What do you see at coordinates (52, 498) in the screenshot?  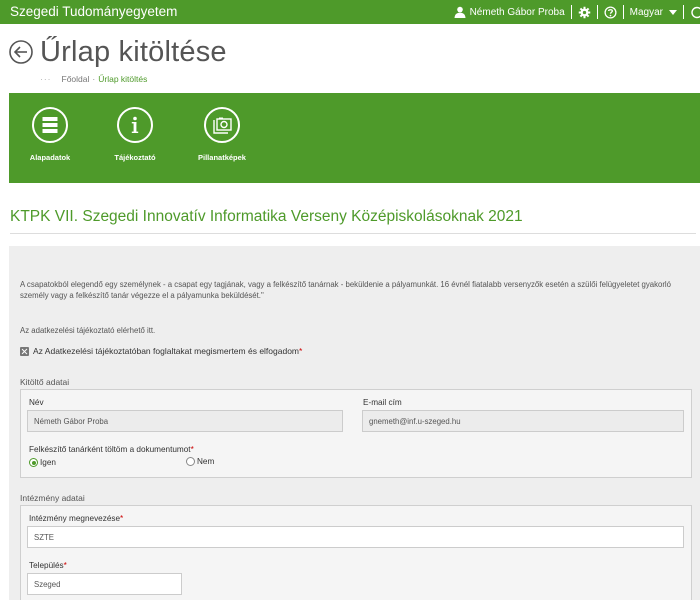 I see `institution-legend: Intézmény adatai` at bounding box center [52, 498].